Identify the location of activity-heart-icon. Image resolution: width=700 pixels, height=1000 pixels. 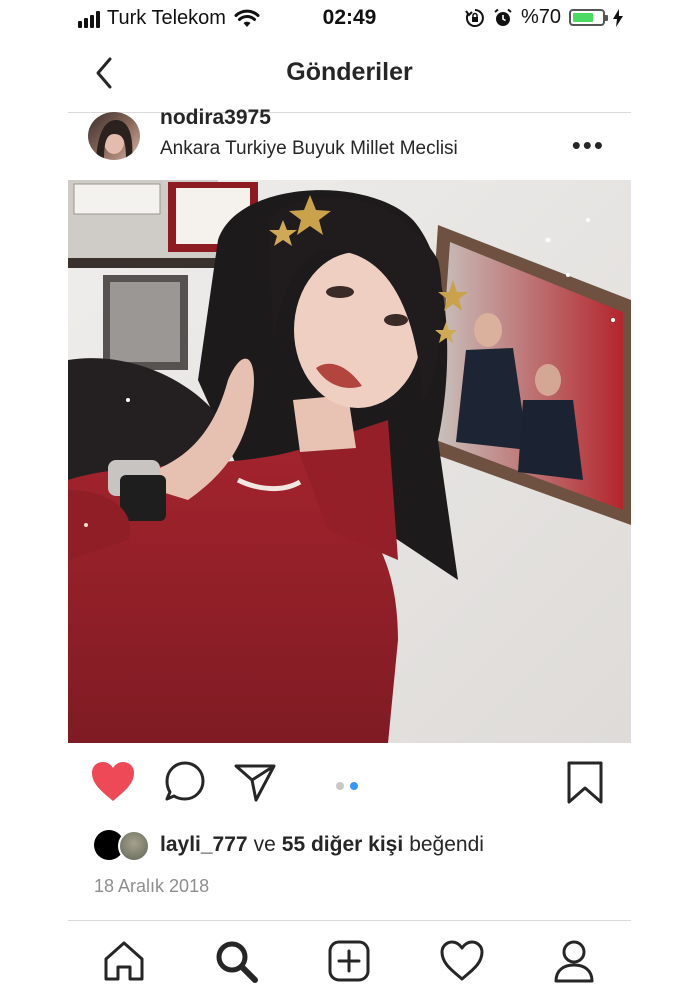
(462, 961).